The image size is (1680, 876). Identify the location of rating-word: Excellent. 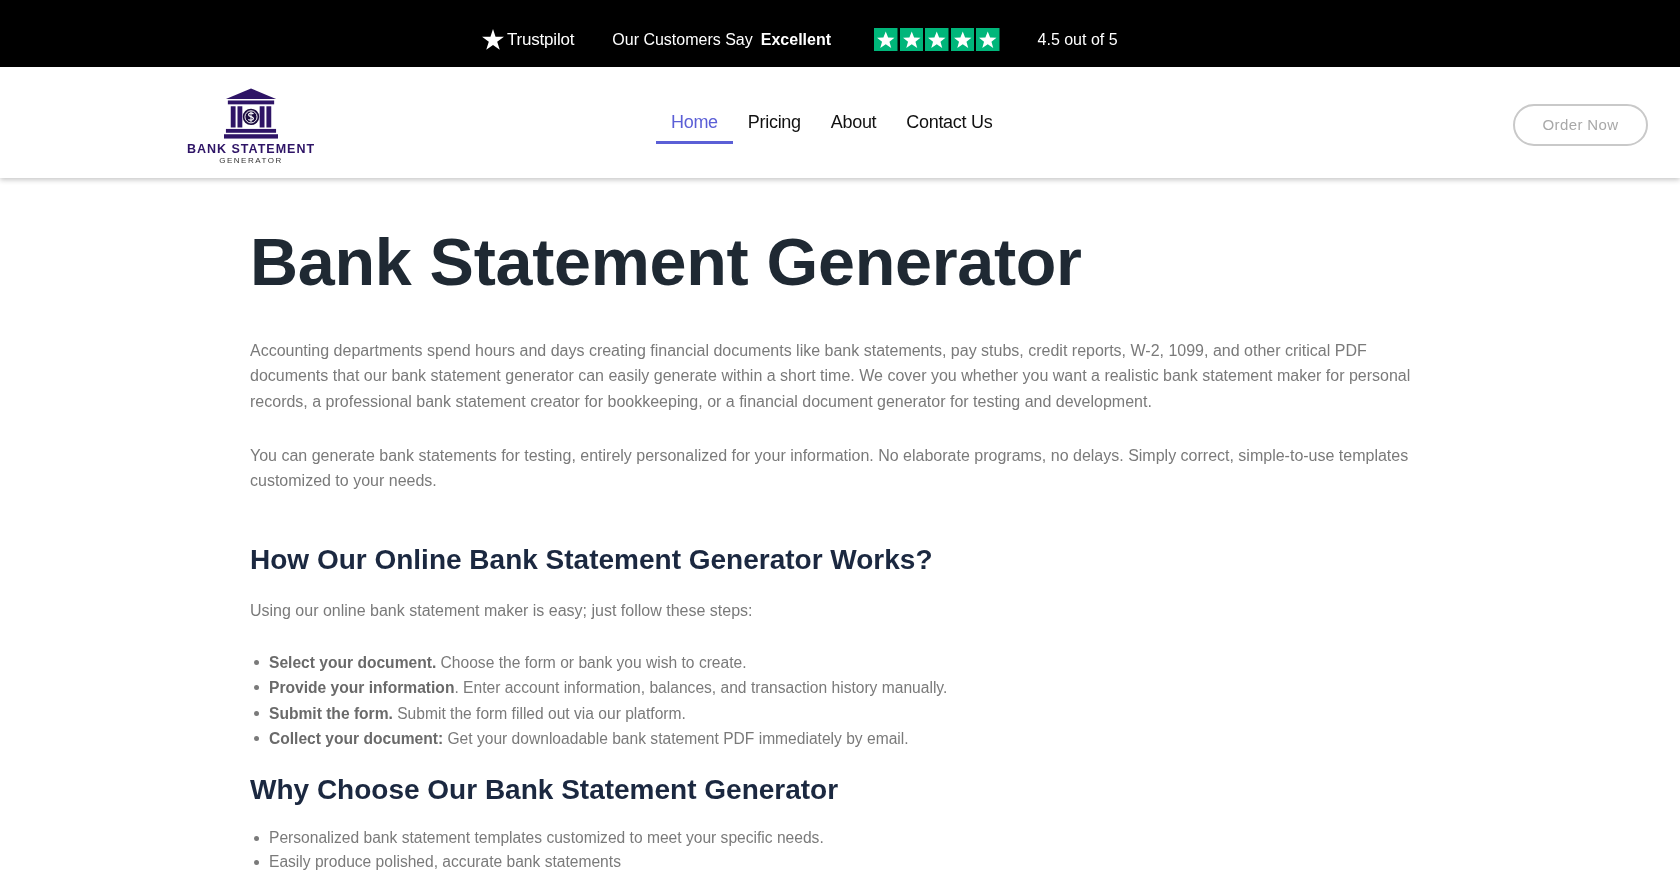
(796, 39).